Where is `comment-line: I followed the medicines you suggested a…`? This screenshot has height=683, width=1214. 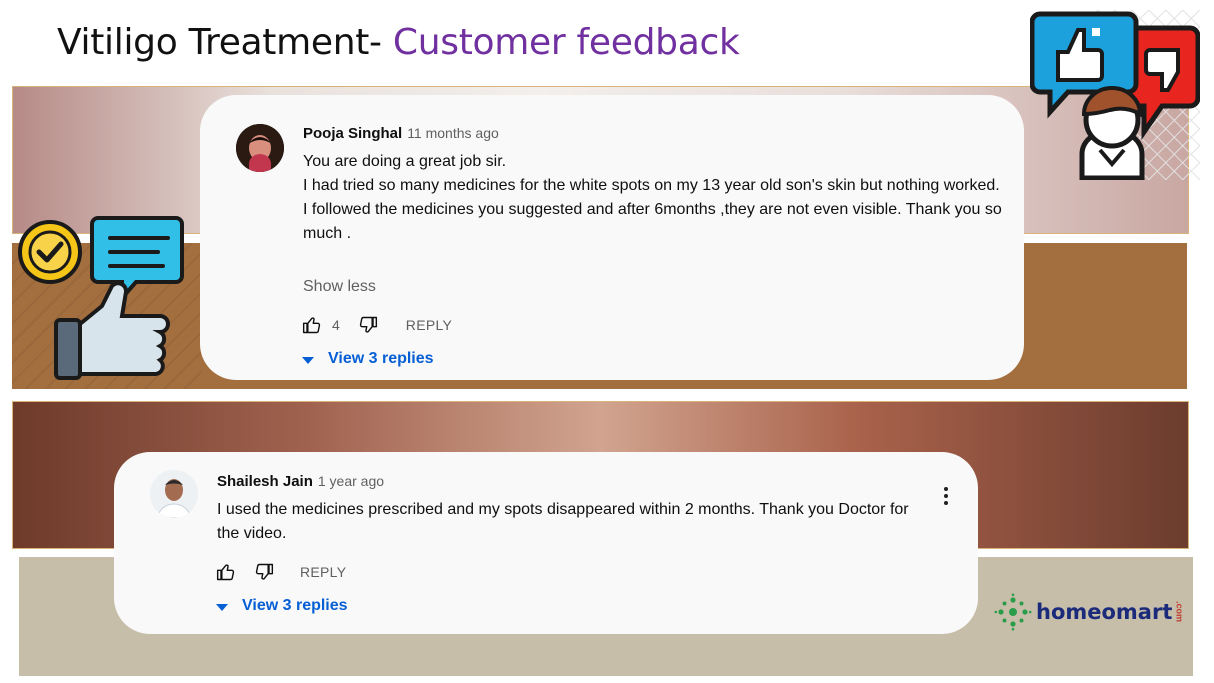 comment-line: I followed the medicines you suggested a… is located at coordinates (652, 221).